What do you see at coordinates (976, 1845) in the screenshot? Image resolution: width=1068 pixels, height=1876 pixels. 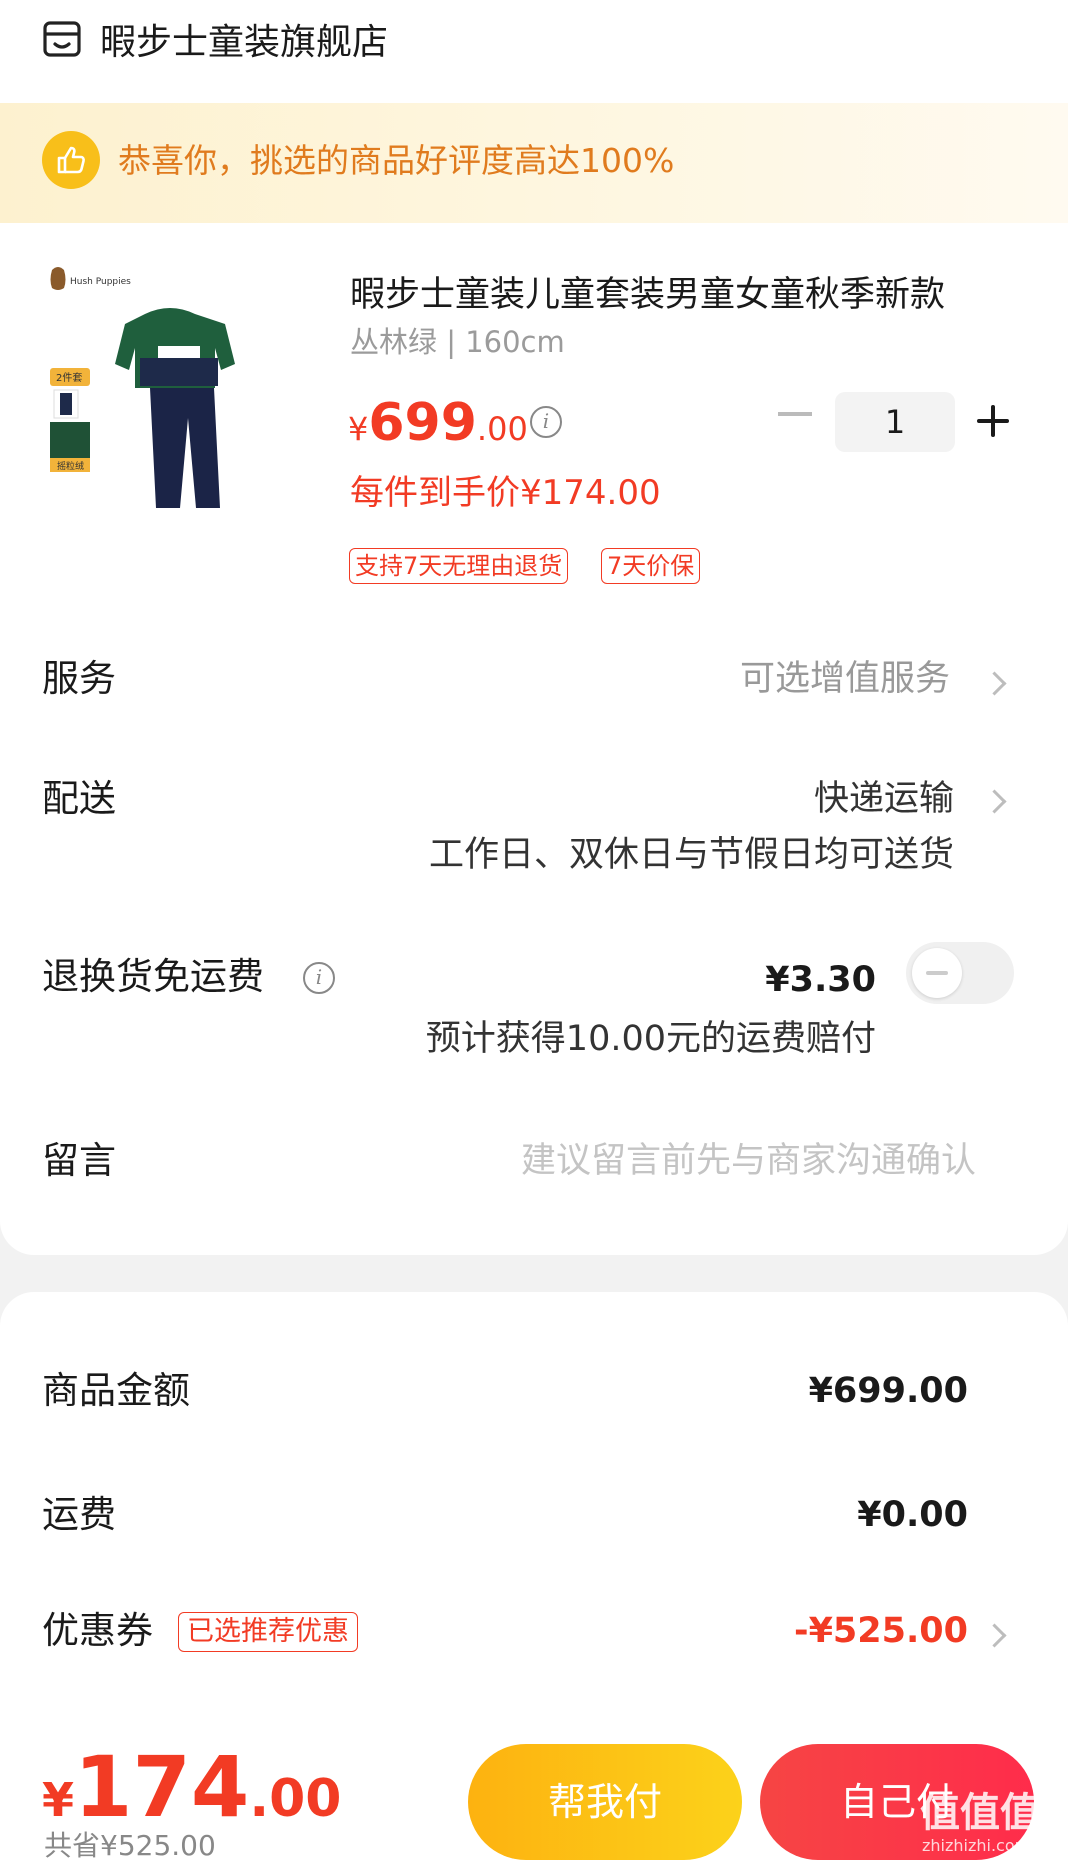 I see `watermark-url: zhizhizhi.com` at bounding box center [976, 1845].